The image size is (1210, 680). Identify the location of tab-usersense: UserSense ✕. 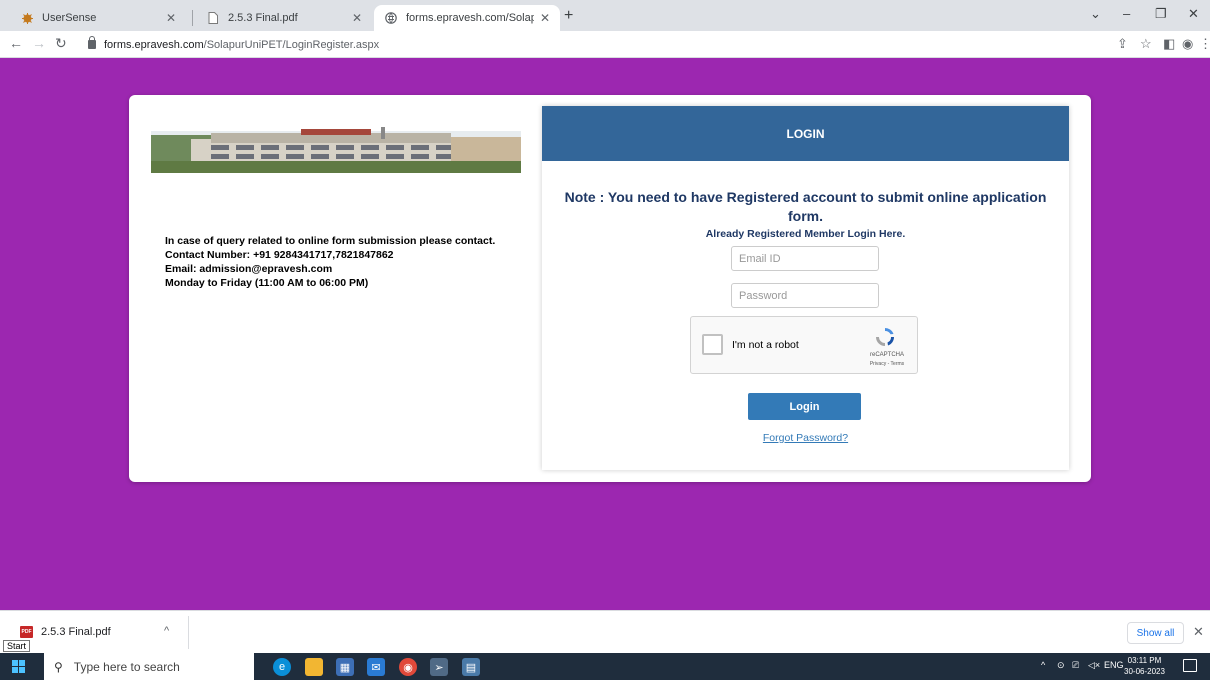
(98, 18).